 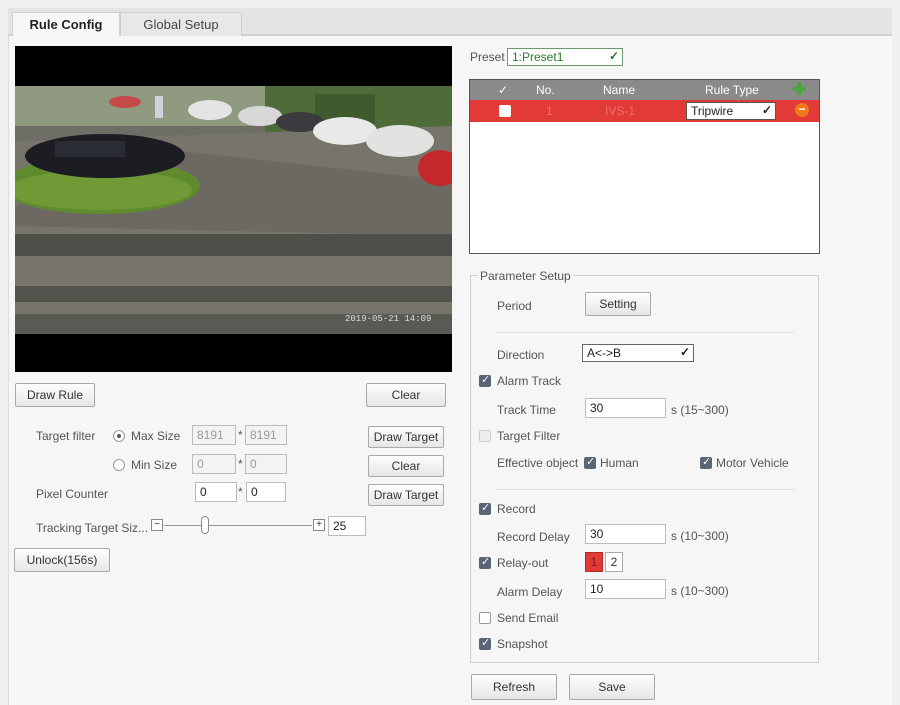 I want to click on direction-label: Direction, so click(x=521, y=355).